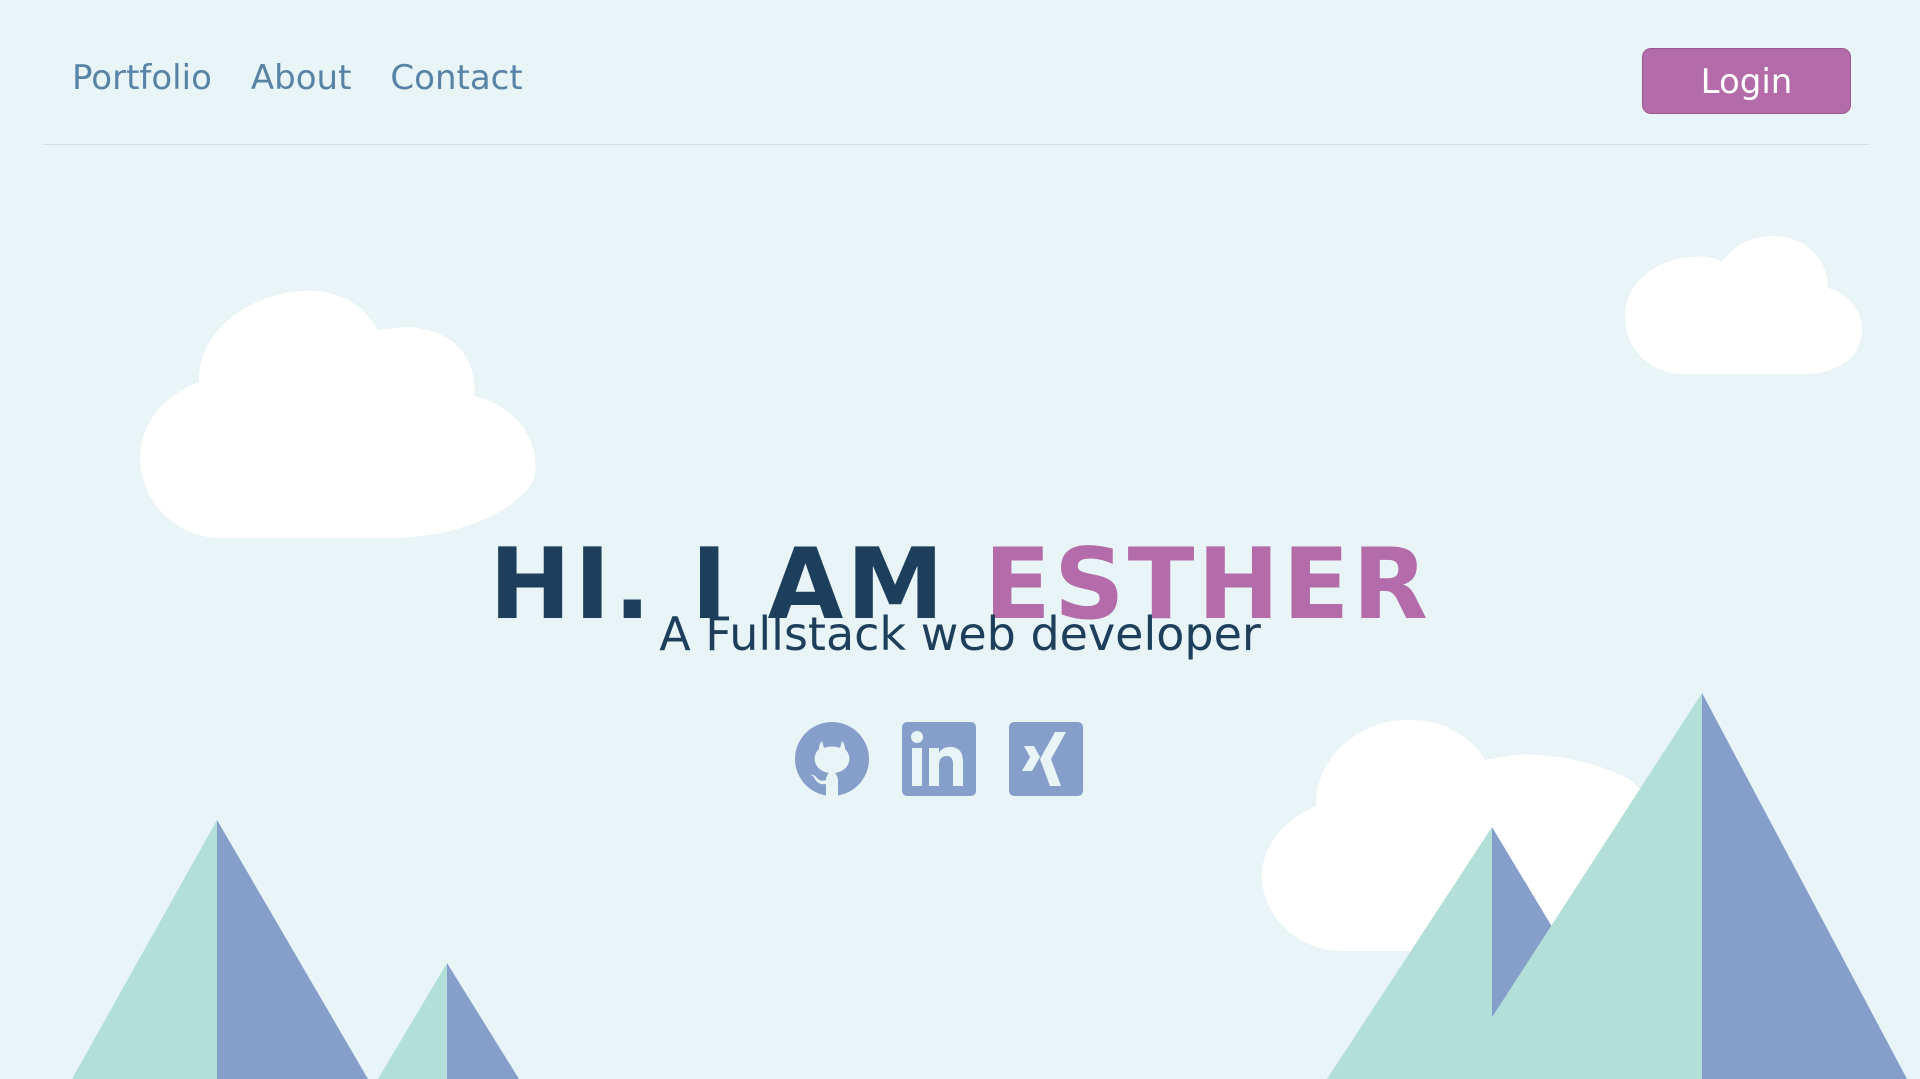  Describe the element at coordinates (412, 1021) in the screenshot. I see `mountain-left-small-light` at that location.